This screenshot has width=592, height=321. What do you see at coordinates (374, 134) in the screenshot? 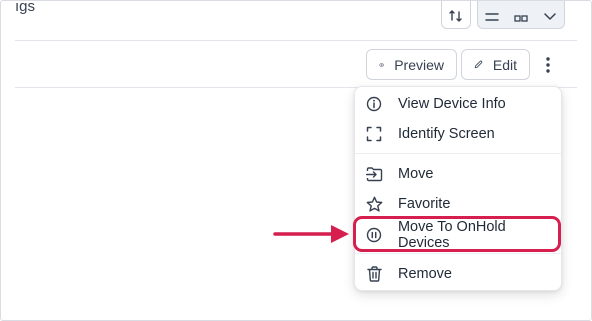
I see `focus-frame-icon` at bounding box center [374, 134].